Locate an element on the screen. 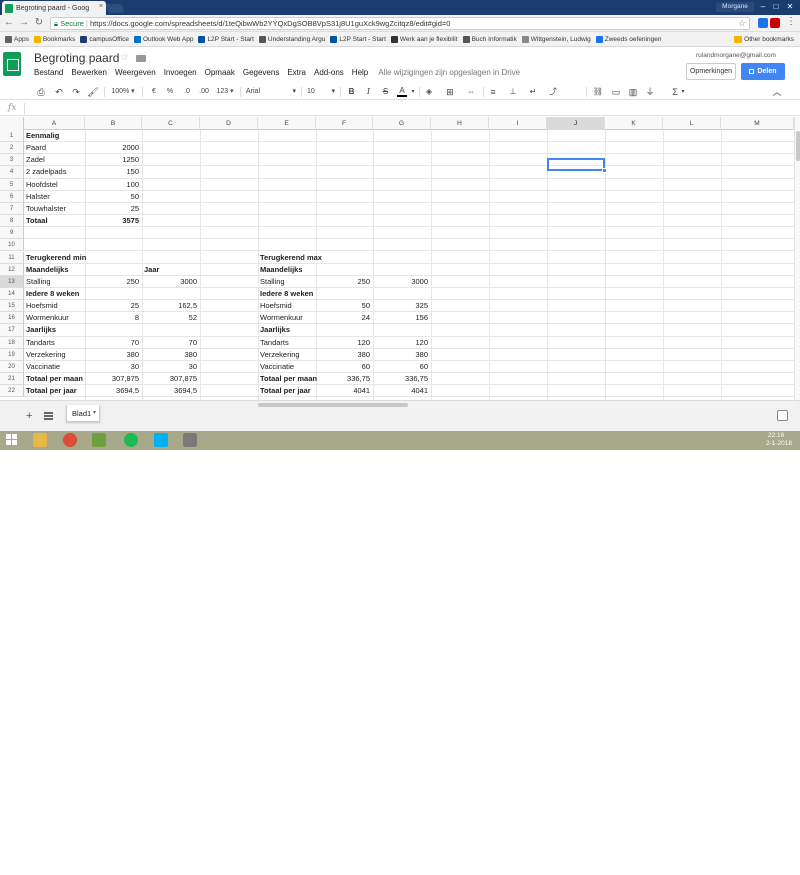  selected-cell is located at coordinates (576, 164).